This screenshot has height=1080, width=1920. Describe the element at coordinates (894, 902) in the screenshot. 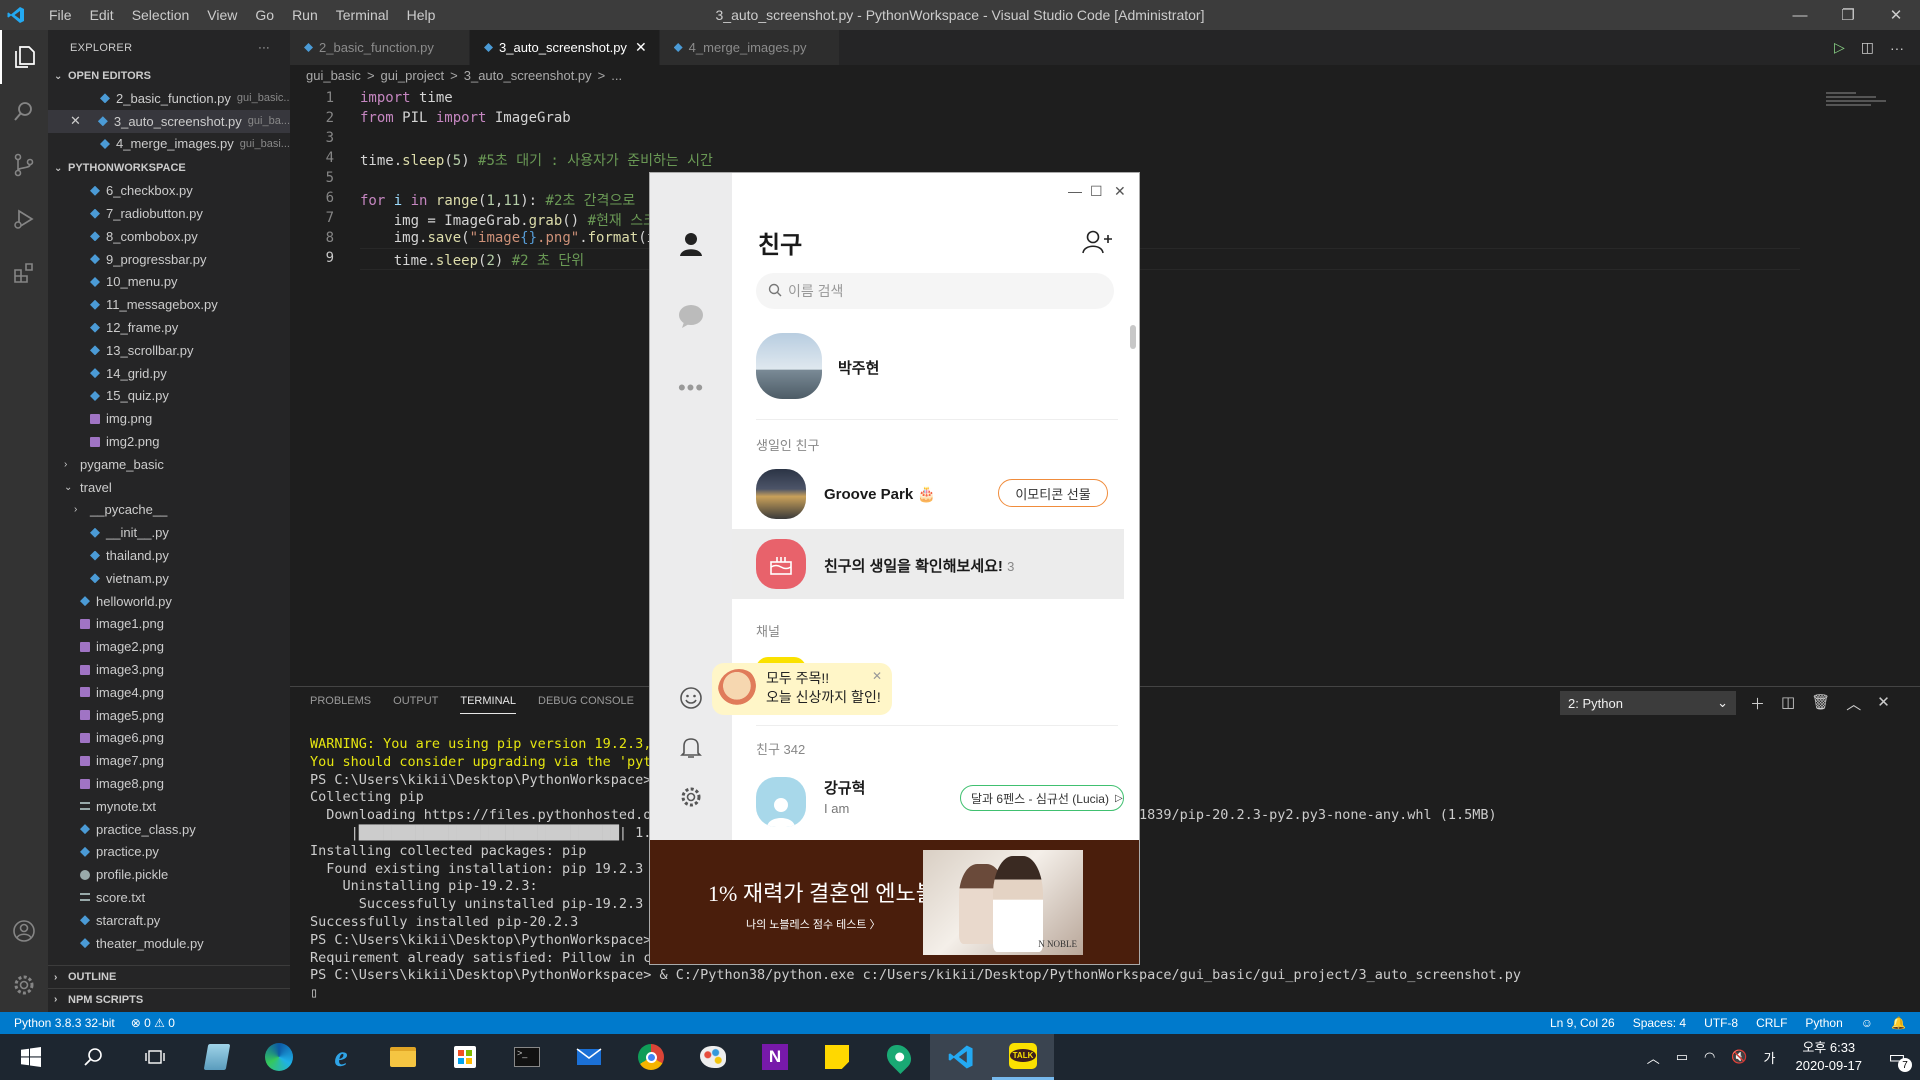

I see `advertisement-banner: 1% 재력가 결혼엔 엔노블 나의 노블레스 점수 테스트 〉 N NOBLE` at that location.